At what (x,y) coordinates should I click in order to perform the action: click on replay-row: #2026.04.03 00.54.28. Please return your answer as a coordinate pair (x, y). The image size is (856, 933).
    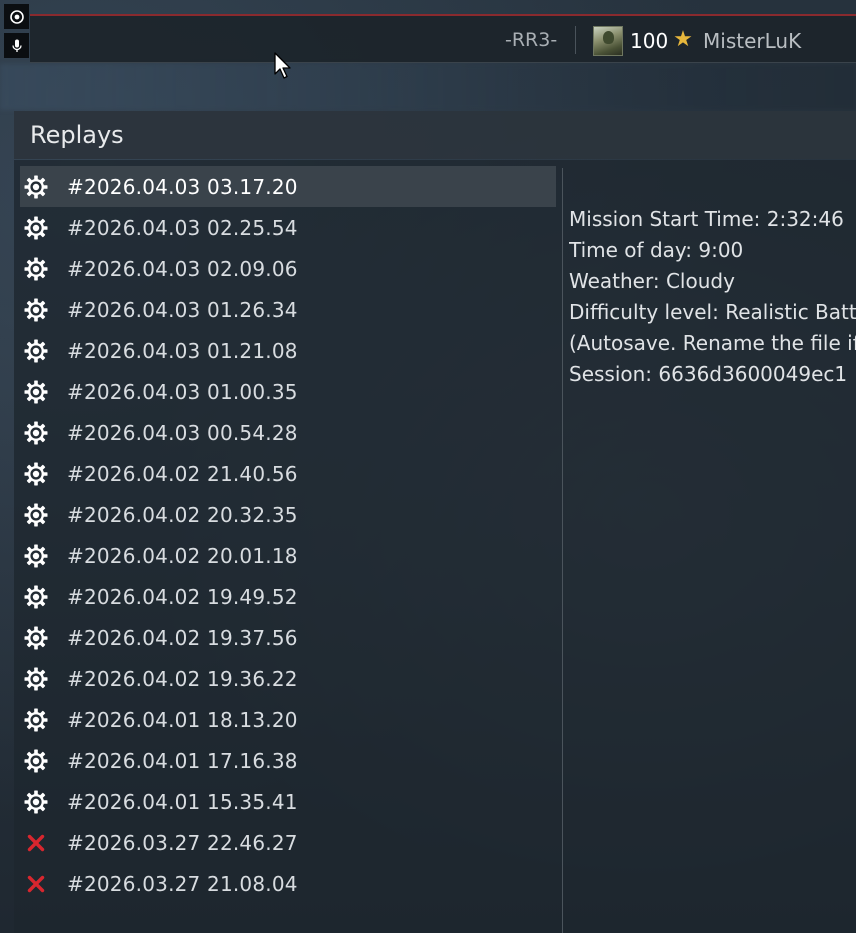
    Looking at the image, I should click on (288, 432).